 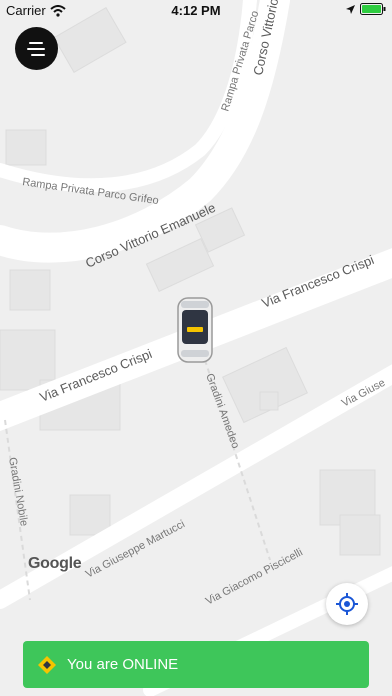 I want to click on crosshair-icon, so click(x=347, y=604).